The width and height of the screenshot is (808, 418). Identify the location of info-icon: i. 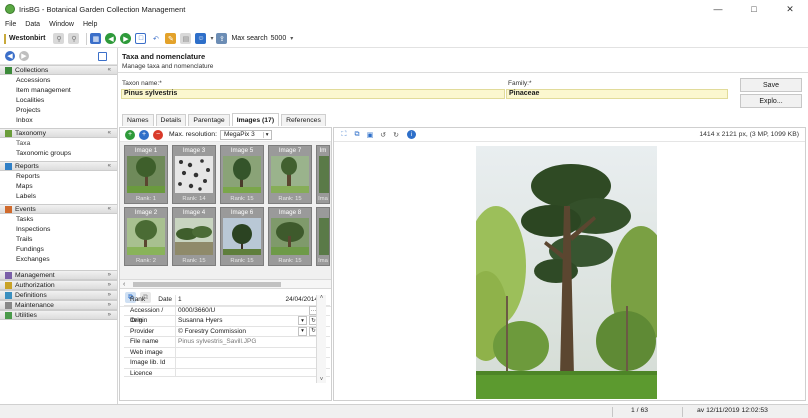
(411, 134).